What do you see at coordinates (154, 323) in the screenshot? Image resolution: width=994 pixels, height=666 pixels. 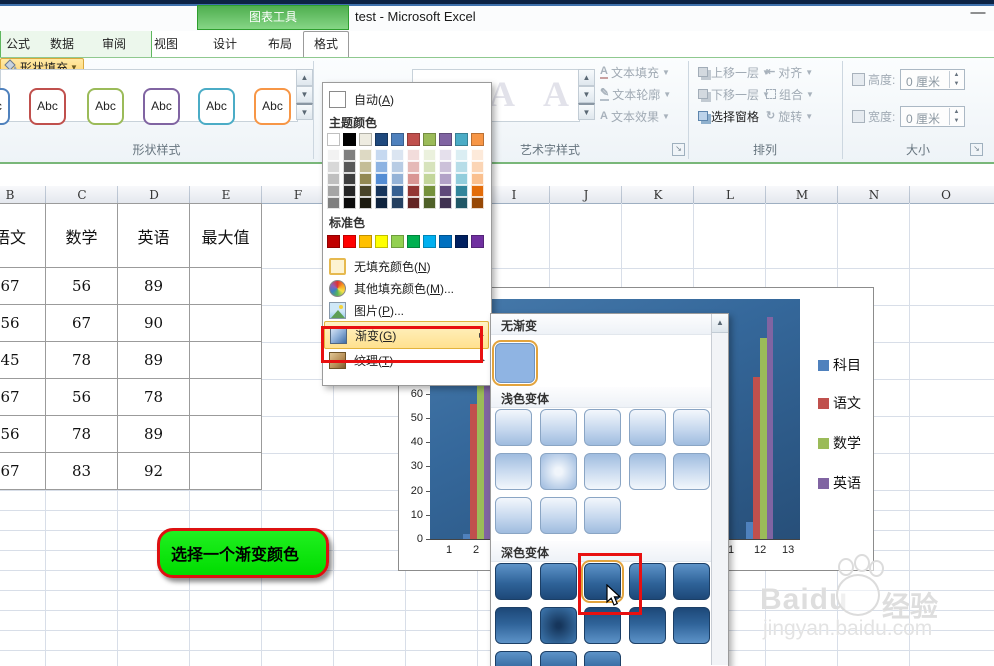 I see `table-cell: 90` at bounding box center [154, 323].